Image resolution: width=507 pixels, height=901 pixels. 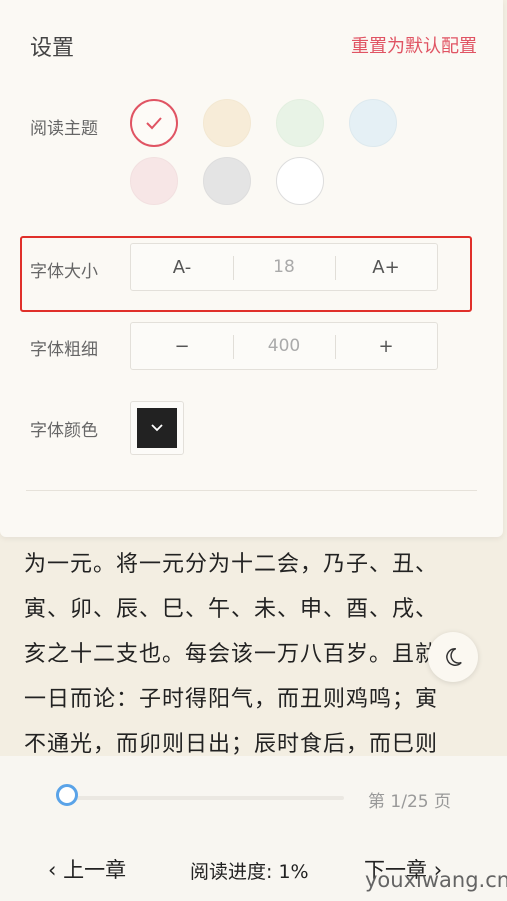 I want to click on font-size-label: 字体大小, so click(x=64, y=272).